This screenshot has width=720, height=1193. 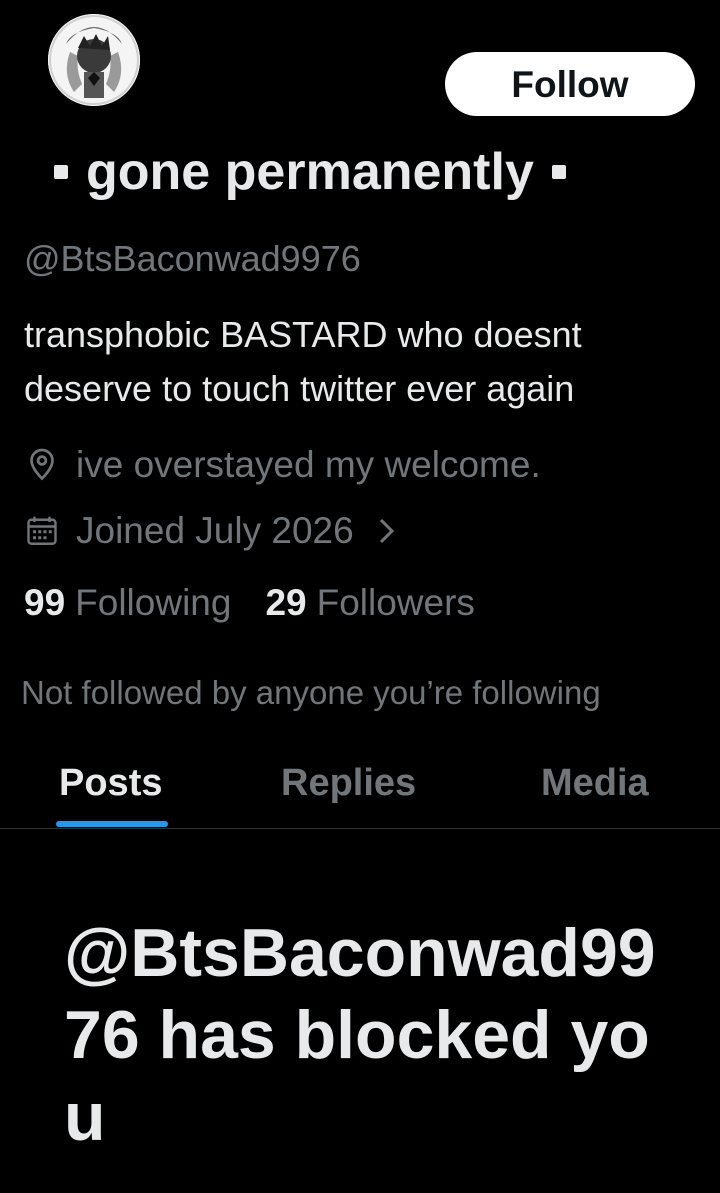 What do you see at coordinates (42, 531) in the screenshot?
I see `calendar-icon` at bounding box center [42, 531].